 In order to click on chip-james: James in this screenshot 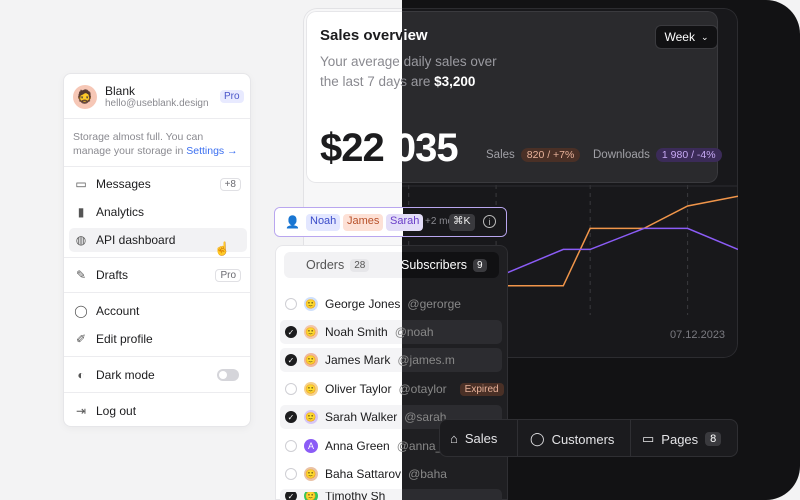, I will do `click(363, 222)`.